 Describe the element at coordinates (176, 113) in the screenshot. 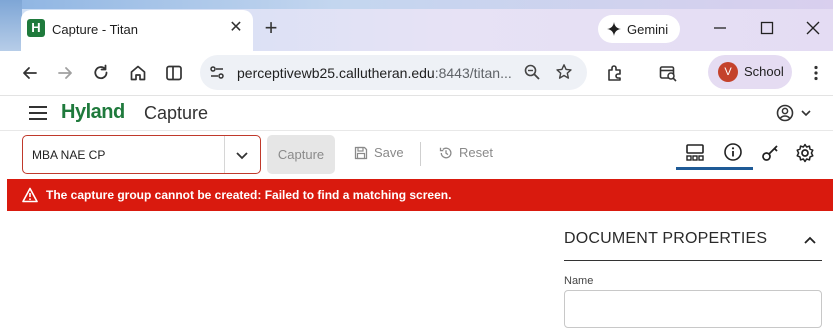

I see `app-name: Capture` at that location.